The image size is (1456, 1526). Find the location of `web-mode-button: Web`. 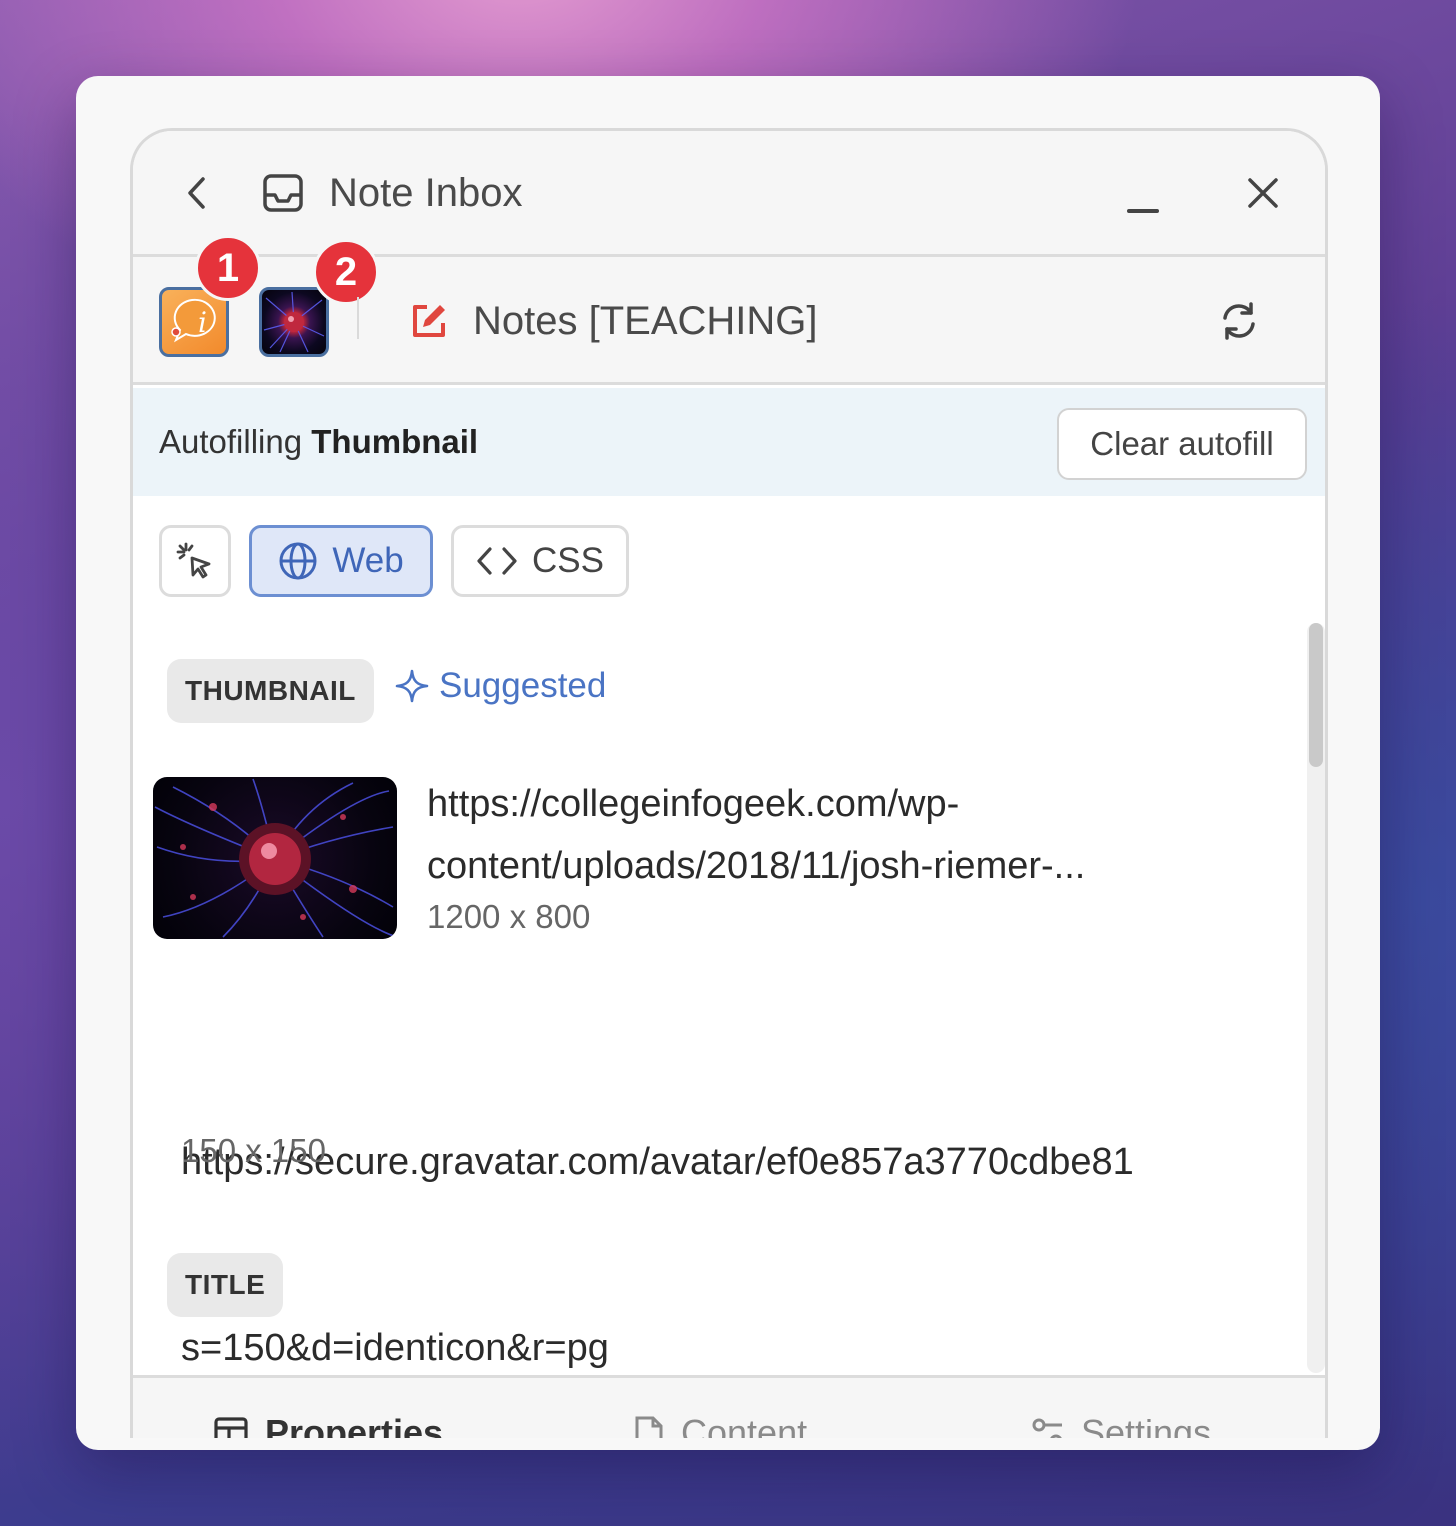

web-mode-button: Web is located at coordinates (341, 561).